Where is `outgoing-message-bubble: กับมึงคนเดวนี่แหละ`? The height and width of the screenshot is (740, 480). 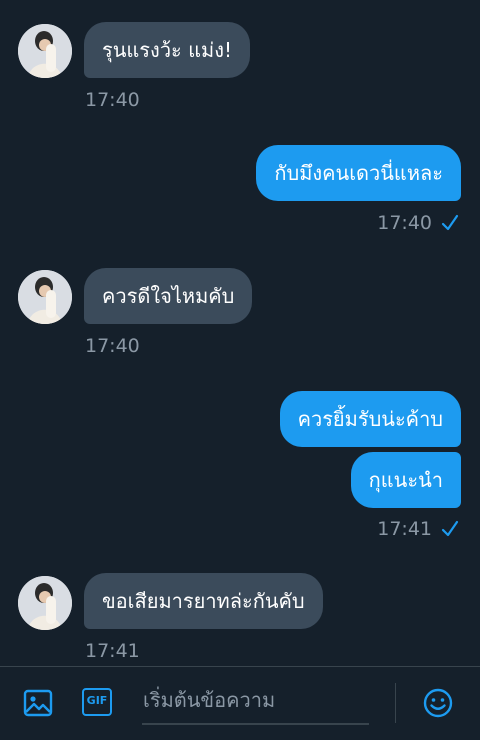 outgoing-message-bubble: กับมึงคนเดวนี่แหละ is located at coordinates (358, 173).